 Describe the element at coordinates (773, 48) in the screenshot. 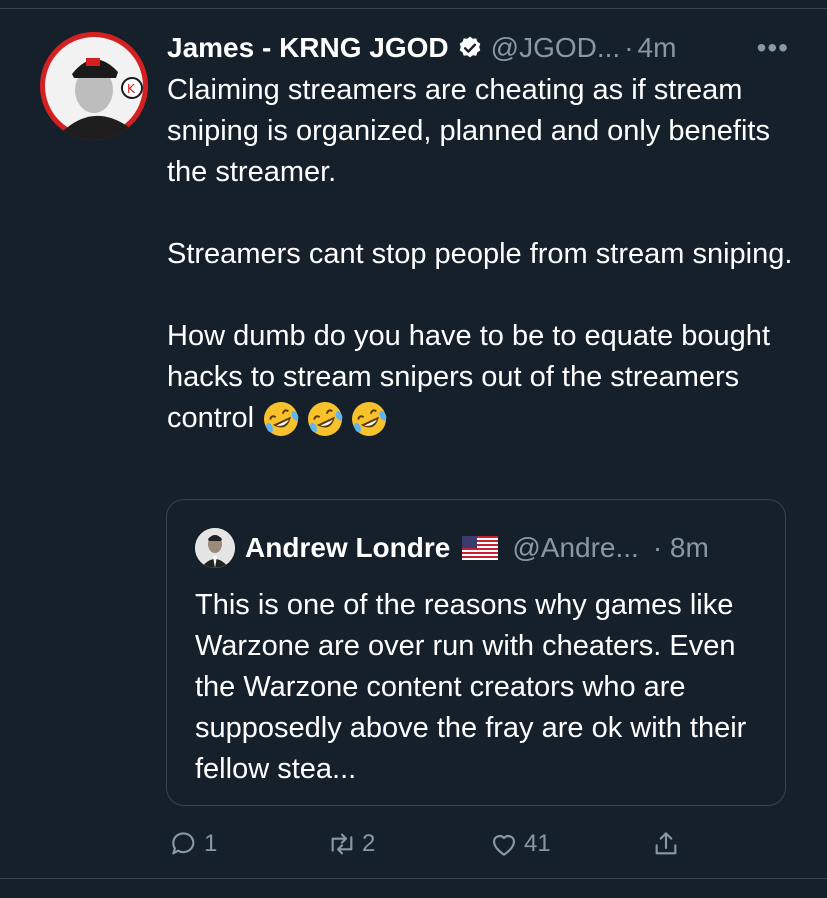

I see `more-options-icon: •••` at that location.